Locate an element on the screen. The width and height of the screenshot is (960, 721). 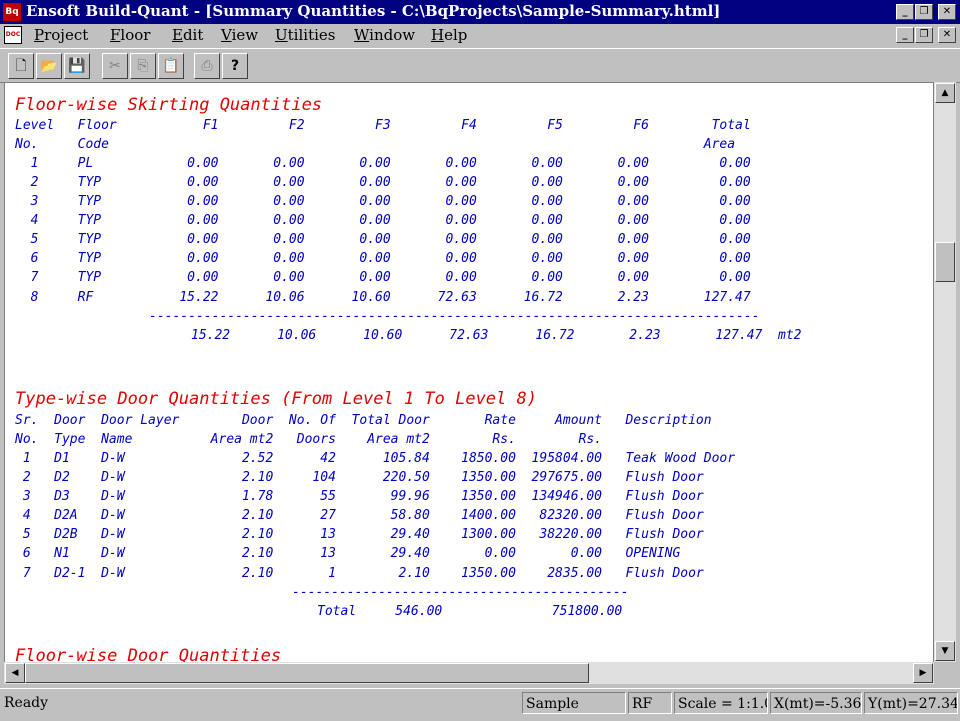
minimize-icon: _ is located at coordinates (905, 12).